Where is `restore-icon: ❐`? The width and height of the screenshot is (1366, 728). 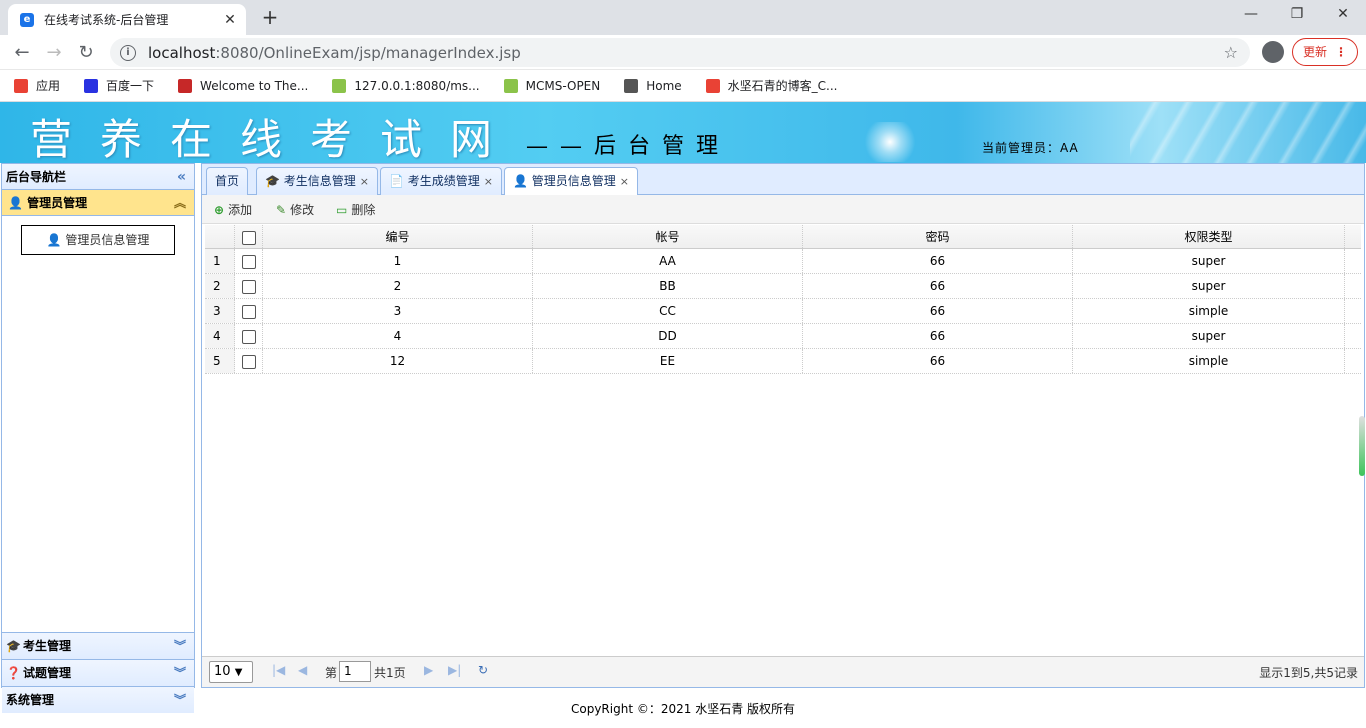 restore-icon: ❐ is located at coordinates (1297, 15).